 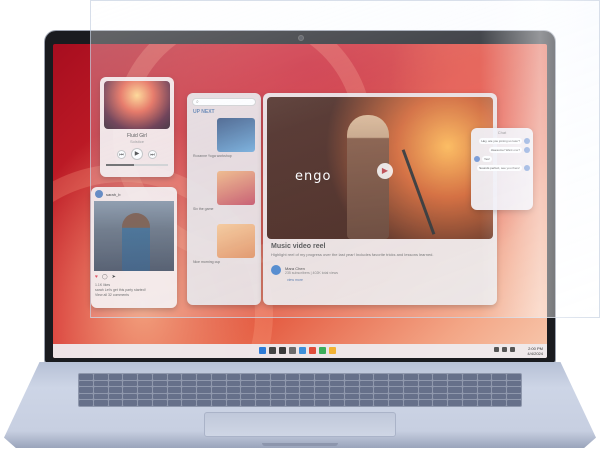 I want to click on post-person-figure, so click(x=136, y=242).